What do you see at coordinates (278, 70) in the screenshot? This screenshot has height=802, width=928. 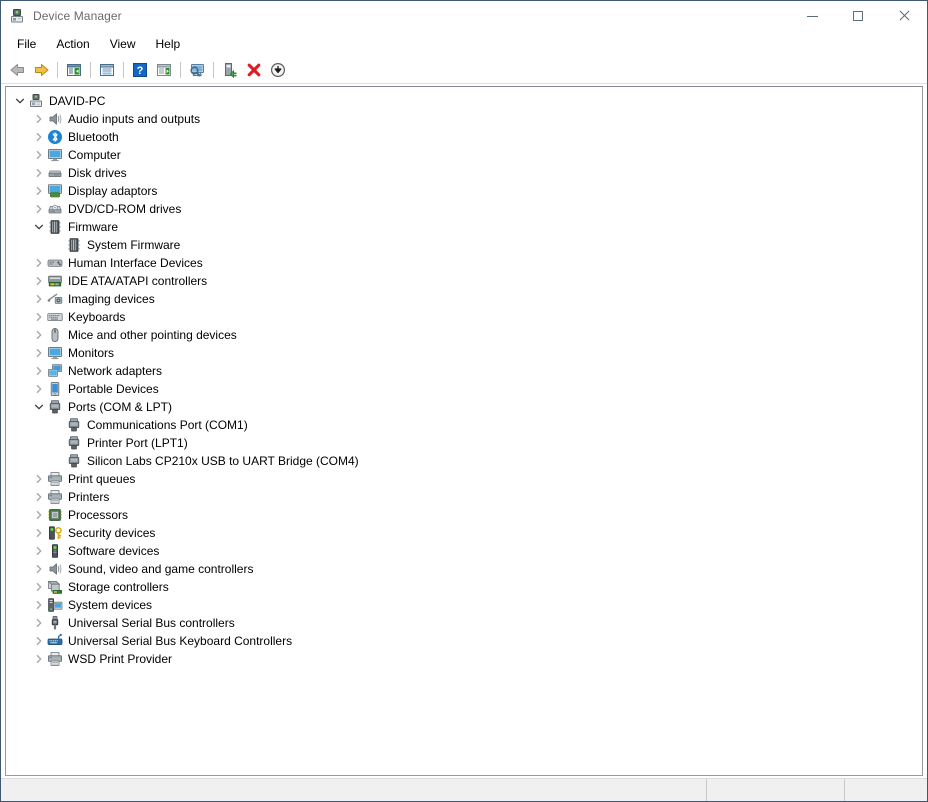 I see `disable-device-button` at bounding box center [278, 70].